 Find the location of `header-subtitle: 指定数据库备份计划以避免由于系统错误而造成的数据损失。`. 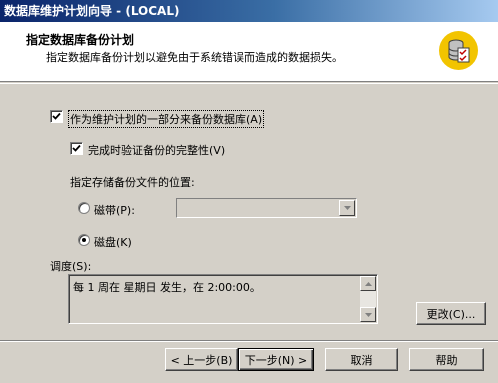

header-subtitle: 指定数据库备份计划以避免由于系统错误而造成的数据损失。 is located at coordinates (194, 57).